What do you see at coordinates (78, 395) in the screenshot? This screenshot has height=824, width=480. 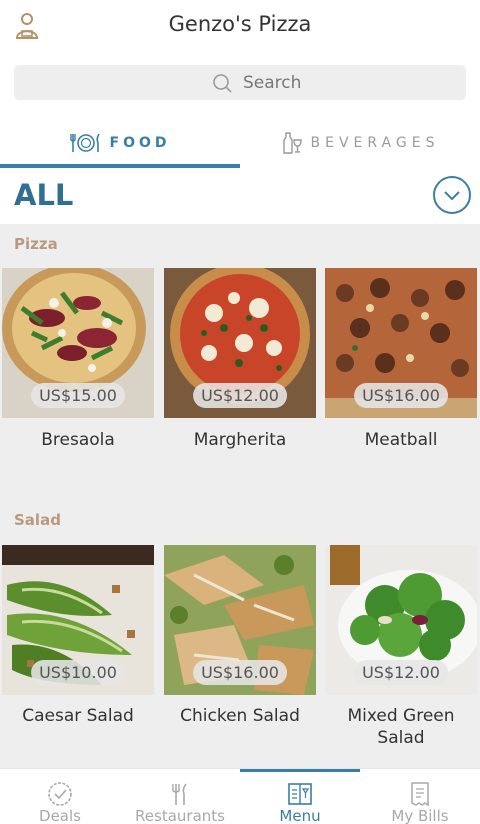 I see `item-price: US$15.00` at bounding box center [78, 395].